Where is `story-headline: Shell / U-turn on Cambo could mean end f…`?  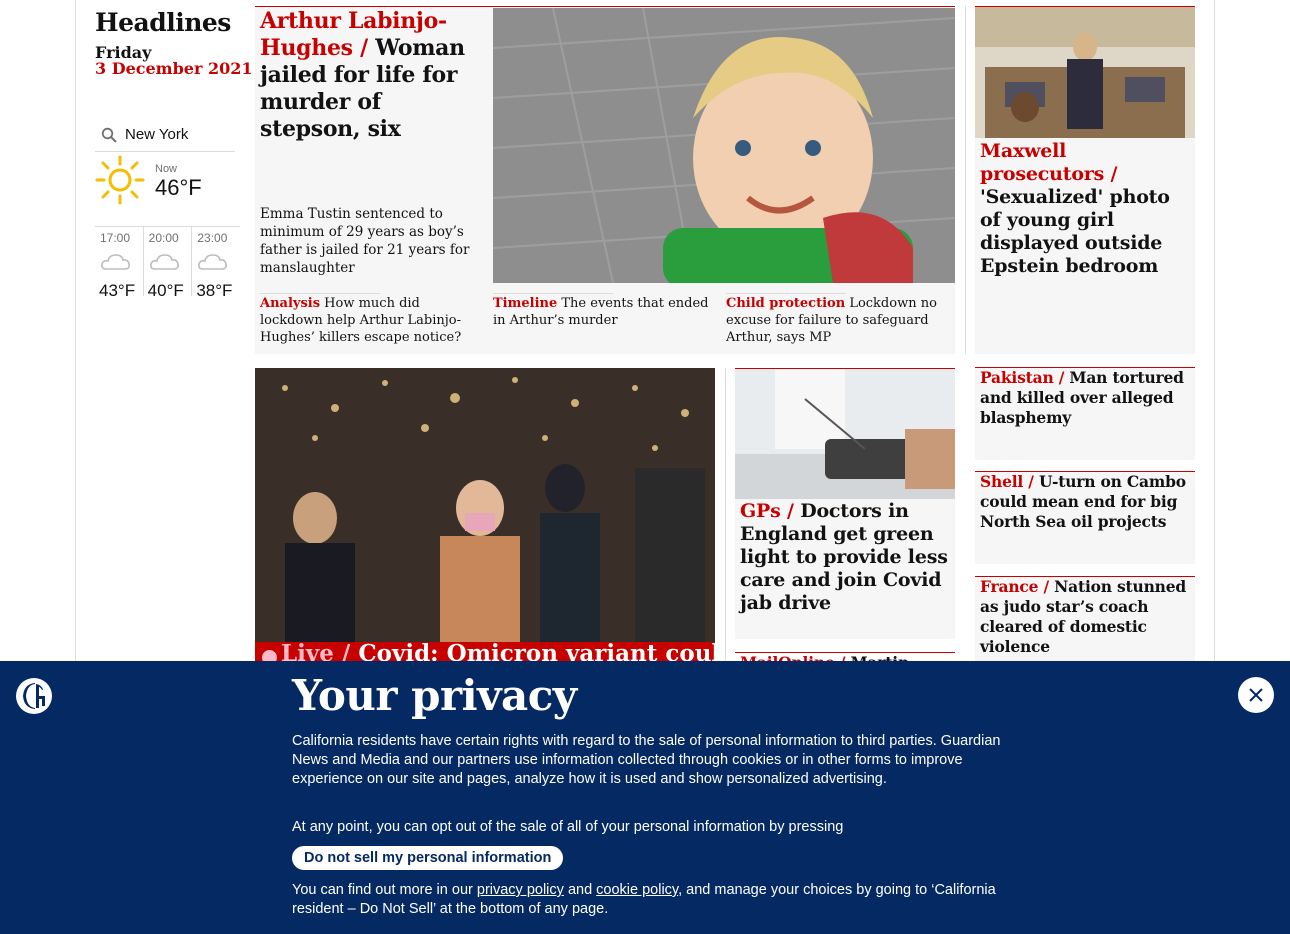
story-headline: Shell / U-turn on Cambo could mean end f… is located at coordinates (1085, 502).